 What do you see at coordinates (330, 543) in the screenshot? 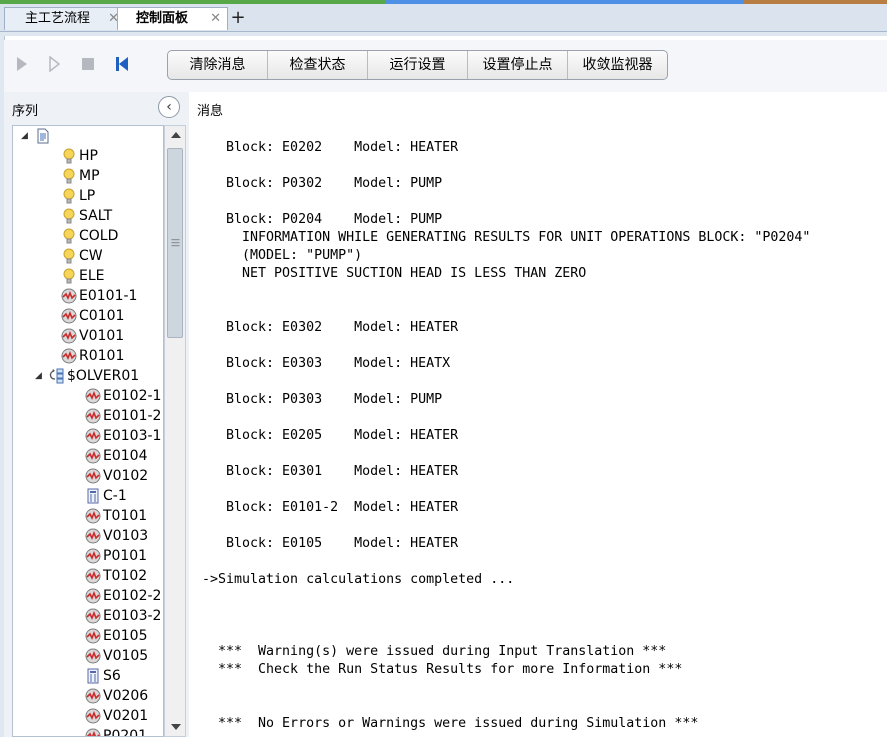
I see `message-line: Block: E0105 Model: HEATER` at bounding box center [330, 543].